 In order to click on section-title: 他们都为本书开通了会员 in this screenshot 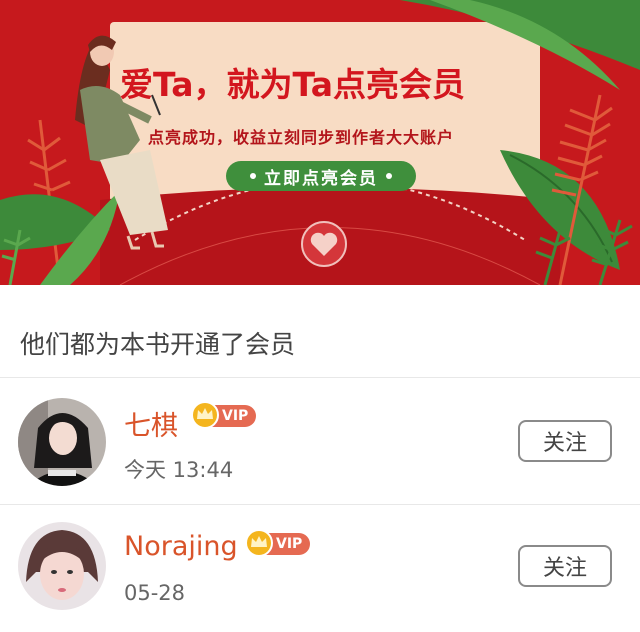, I will do `click(158, 344)`.